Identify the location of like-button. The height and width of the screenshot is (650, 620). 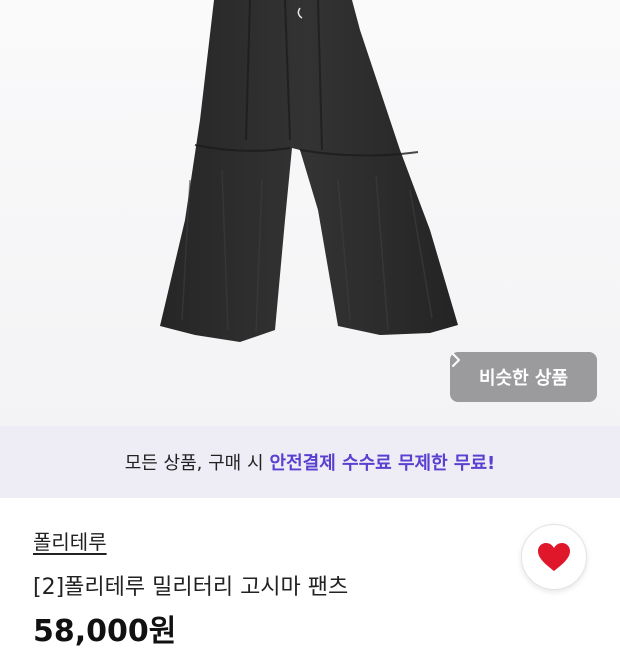
(554, 557).